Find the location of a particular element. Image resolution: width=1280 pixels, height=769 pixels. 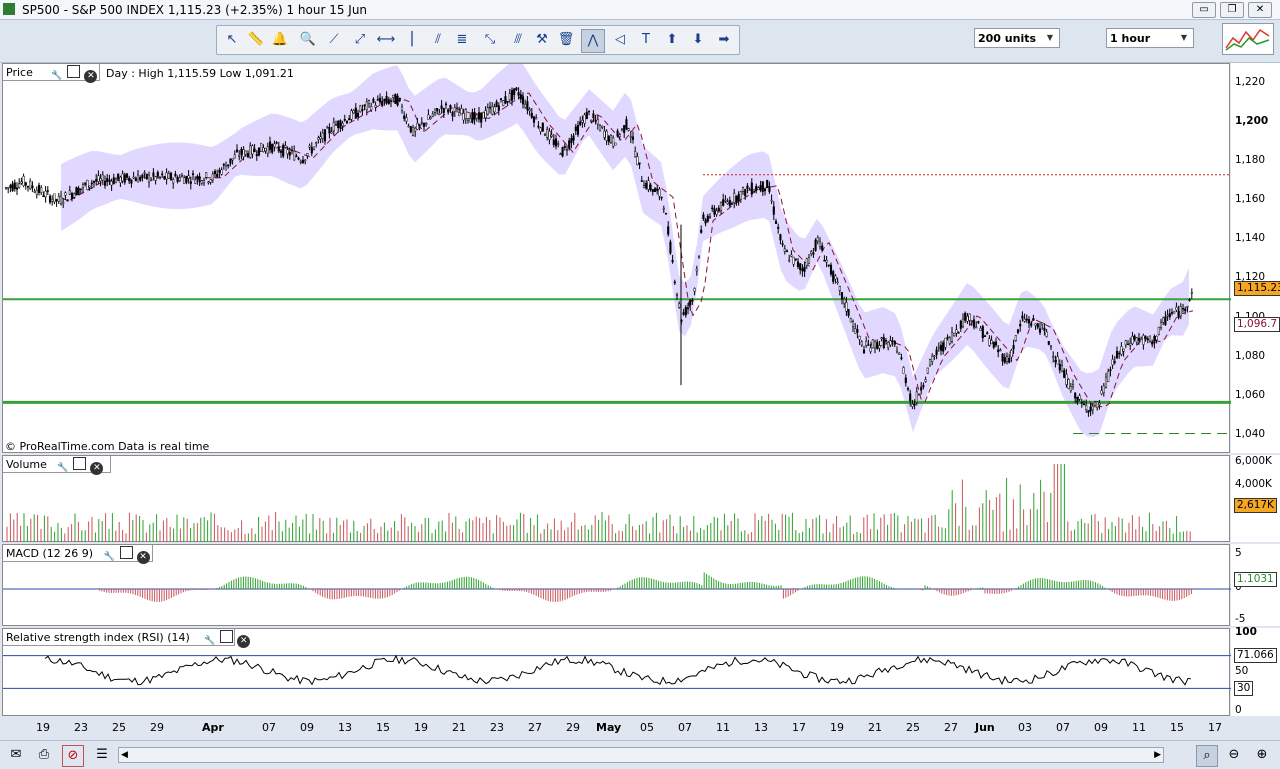

macd-chart is located at coordinates (617, 586).